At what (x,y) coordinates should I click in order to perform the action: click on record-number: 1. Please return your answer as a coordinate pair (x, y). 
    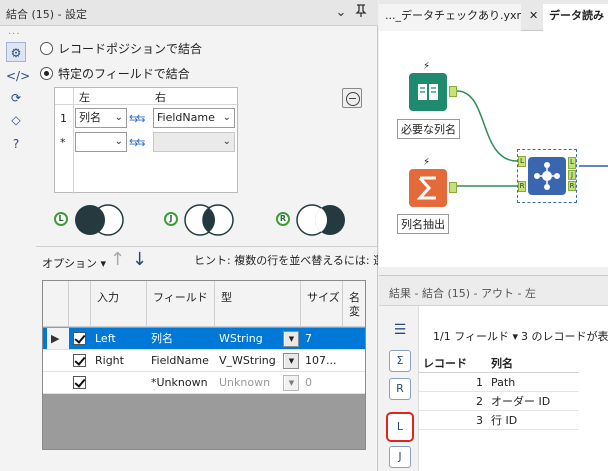
    Looking at the image, I should click on (453, 382).